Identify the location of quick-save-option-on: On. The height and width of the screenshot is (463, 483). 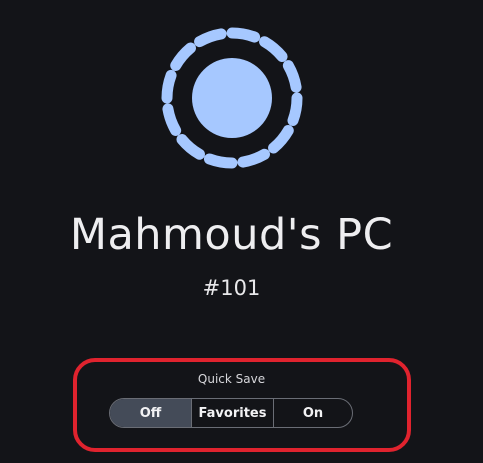
(312, 413).